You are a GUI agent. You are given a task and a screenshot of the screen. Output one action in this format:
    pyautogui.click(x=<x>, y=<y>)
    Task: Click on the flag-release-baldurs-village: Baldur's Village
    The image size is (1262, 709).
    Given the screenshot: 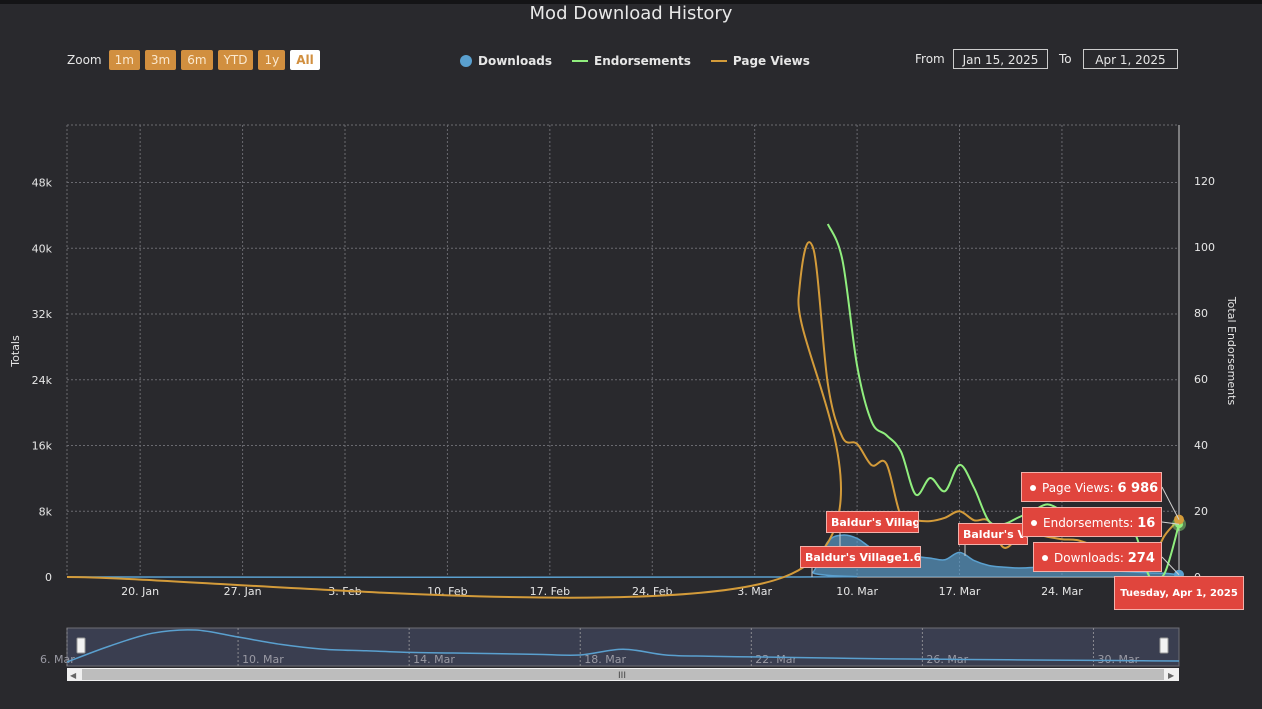 What is the action you would take?
    pyautogui.click(x=872, y=522)
    